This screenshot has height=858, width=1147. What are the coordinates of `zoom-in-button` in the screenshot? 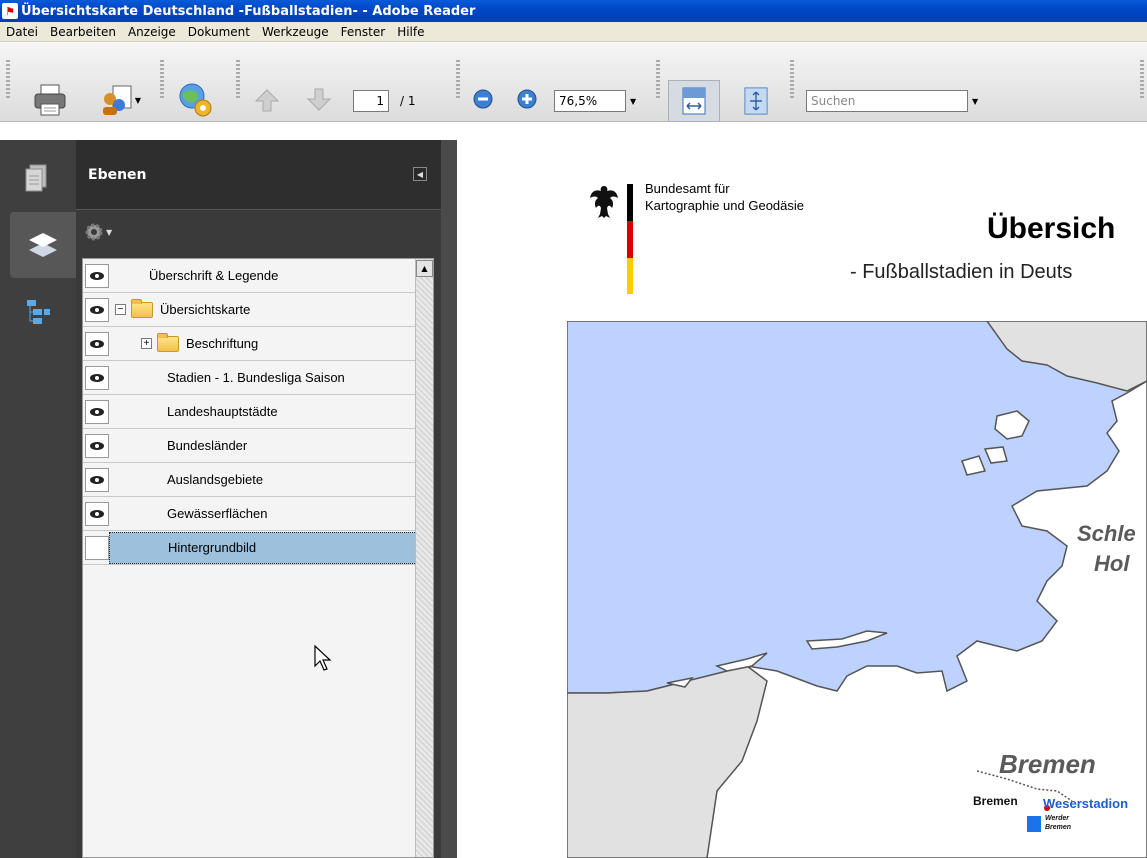 It's located at (527, 99).